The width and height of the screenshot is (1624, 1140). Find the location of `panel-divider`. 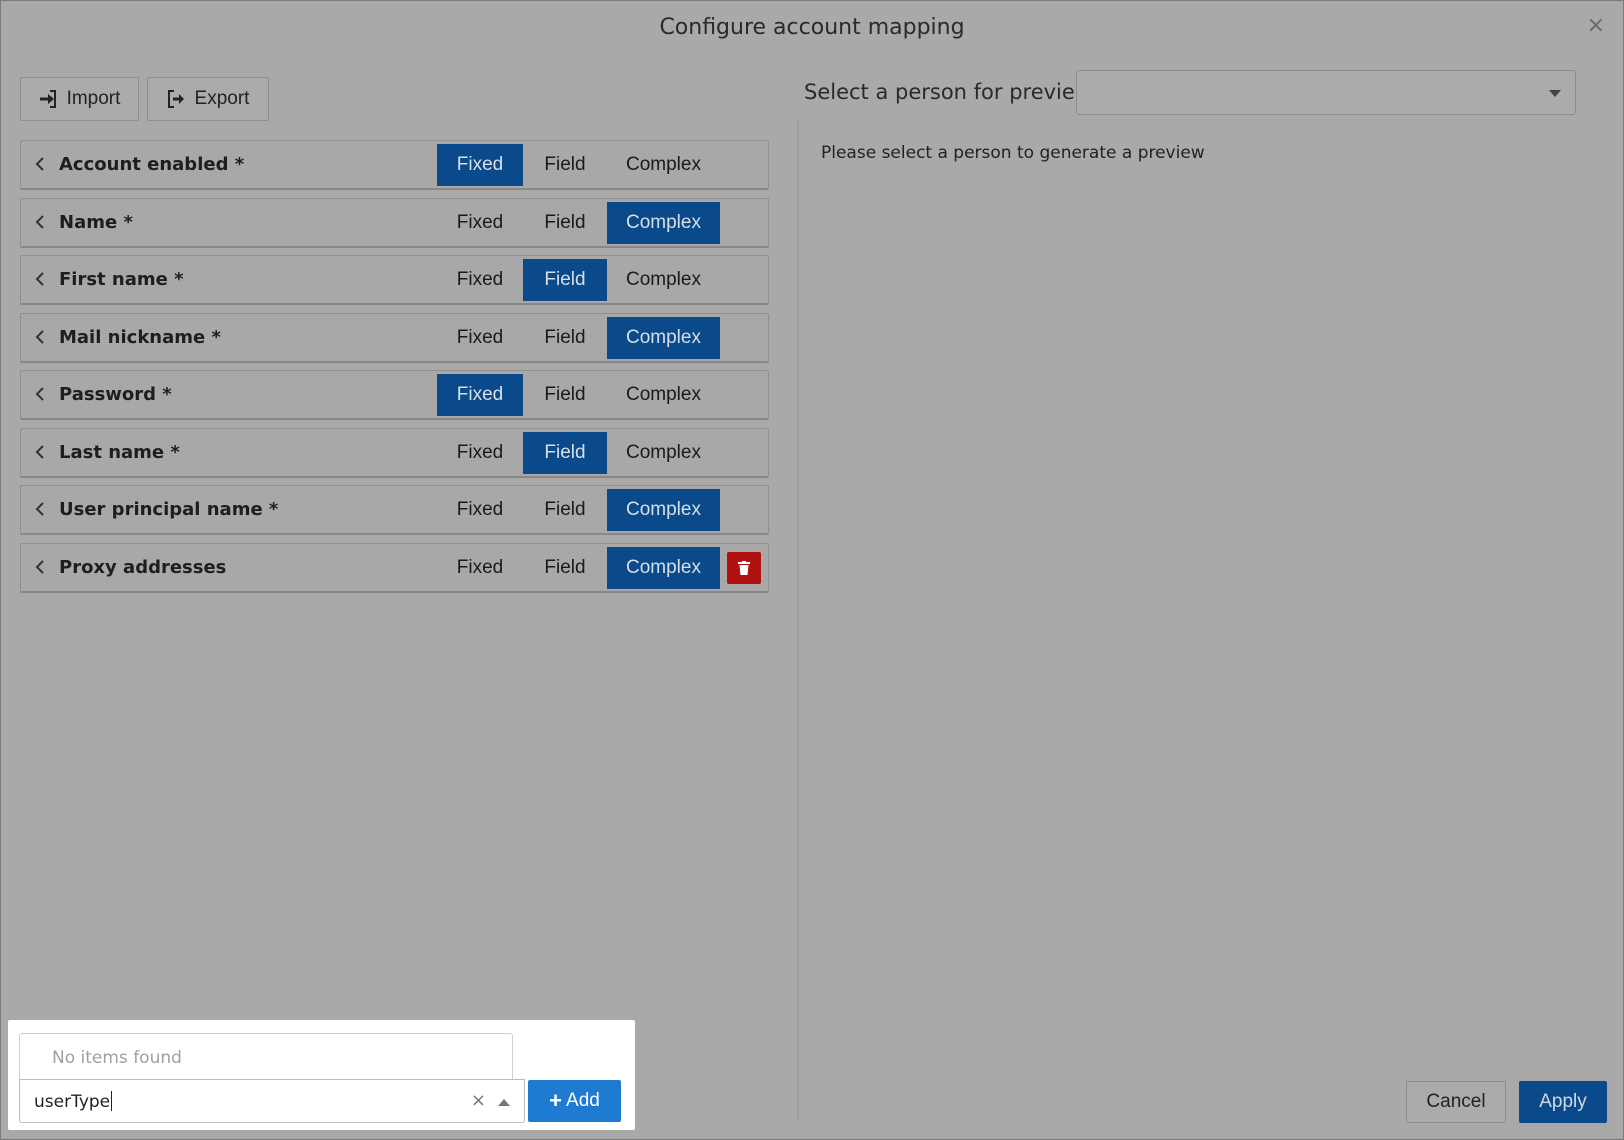

panel-divider is located at coordinates (798, 621).